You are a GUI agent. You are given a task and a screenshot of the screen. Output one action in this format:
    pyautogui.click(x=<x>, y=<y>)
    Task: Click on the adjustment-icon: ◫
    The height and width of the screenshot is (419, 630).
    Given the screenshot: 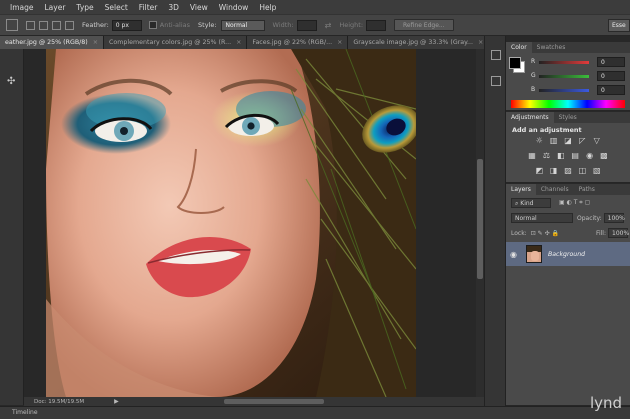 What is the action you would take?
    pyautogui.click(x=582, y=170)
    